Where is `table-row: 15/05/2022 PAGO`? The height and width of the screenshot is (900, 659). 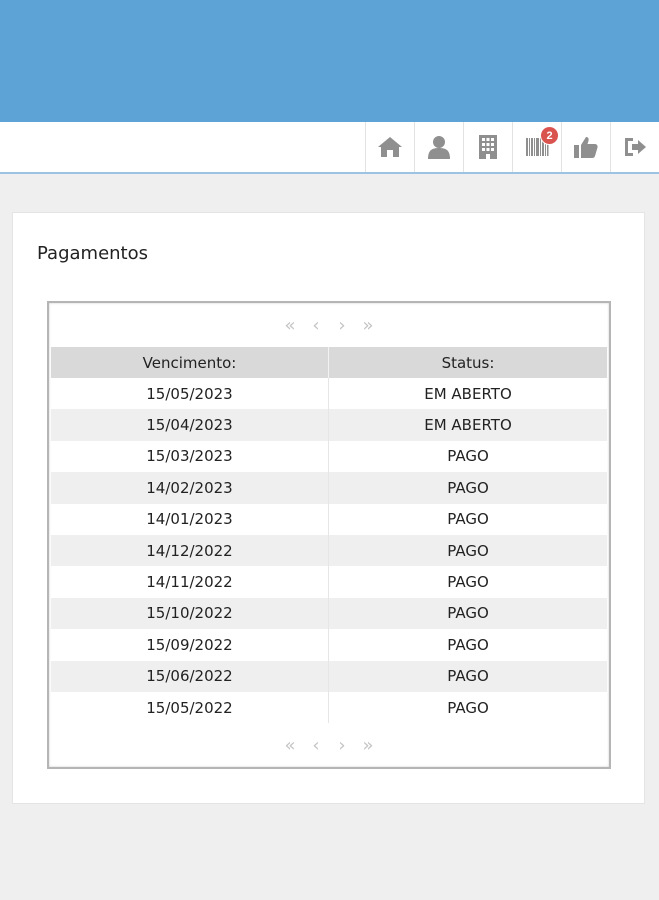 table-row: 15/05/2022 PAGO is located at coordinates (329, 707).